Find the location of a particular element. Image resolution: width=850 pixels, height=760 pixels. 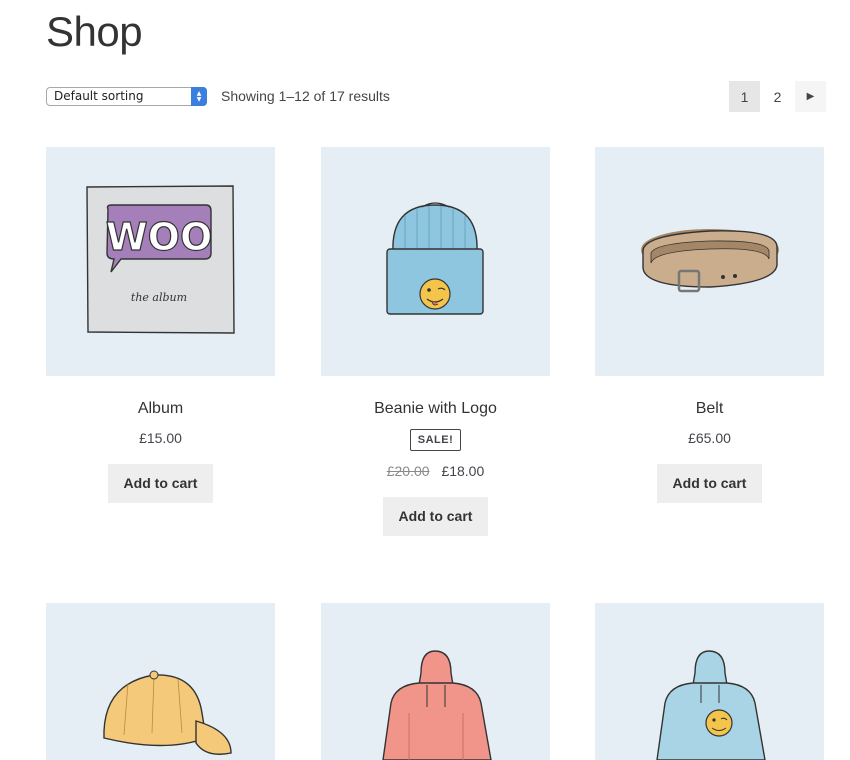

next-page-icon: ▶ is located at coordinates (810, 96).